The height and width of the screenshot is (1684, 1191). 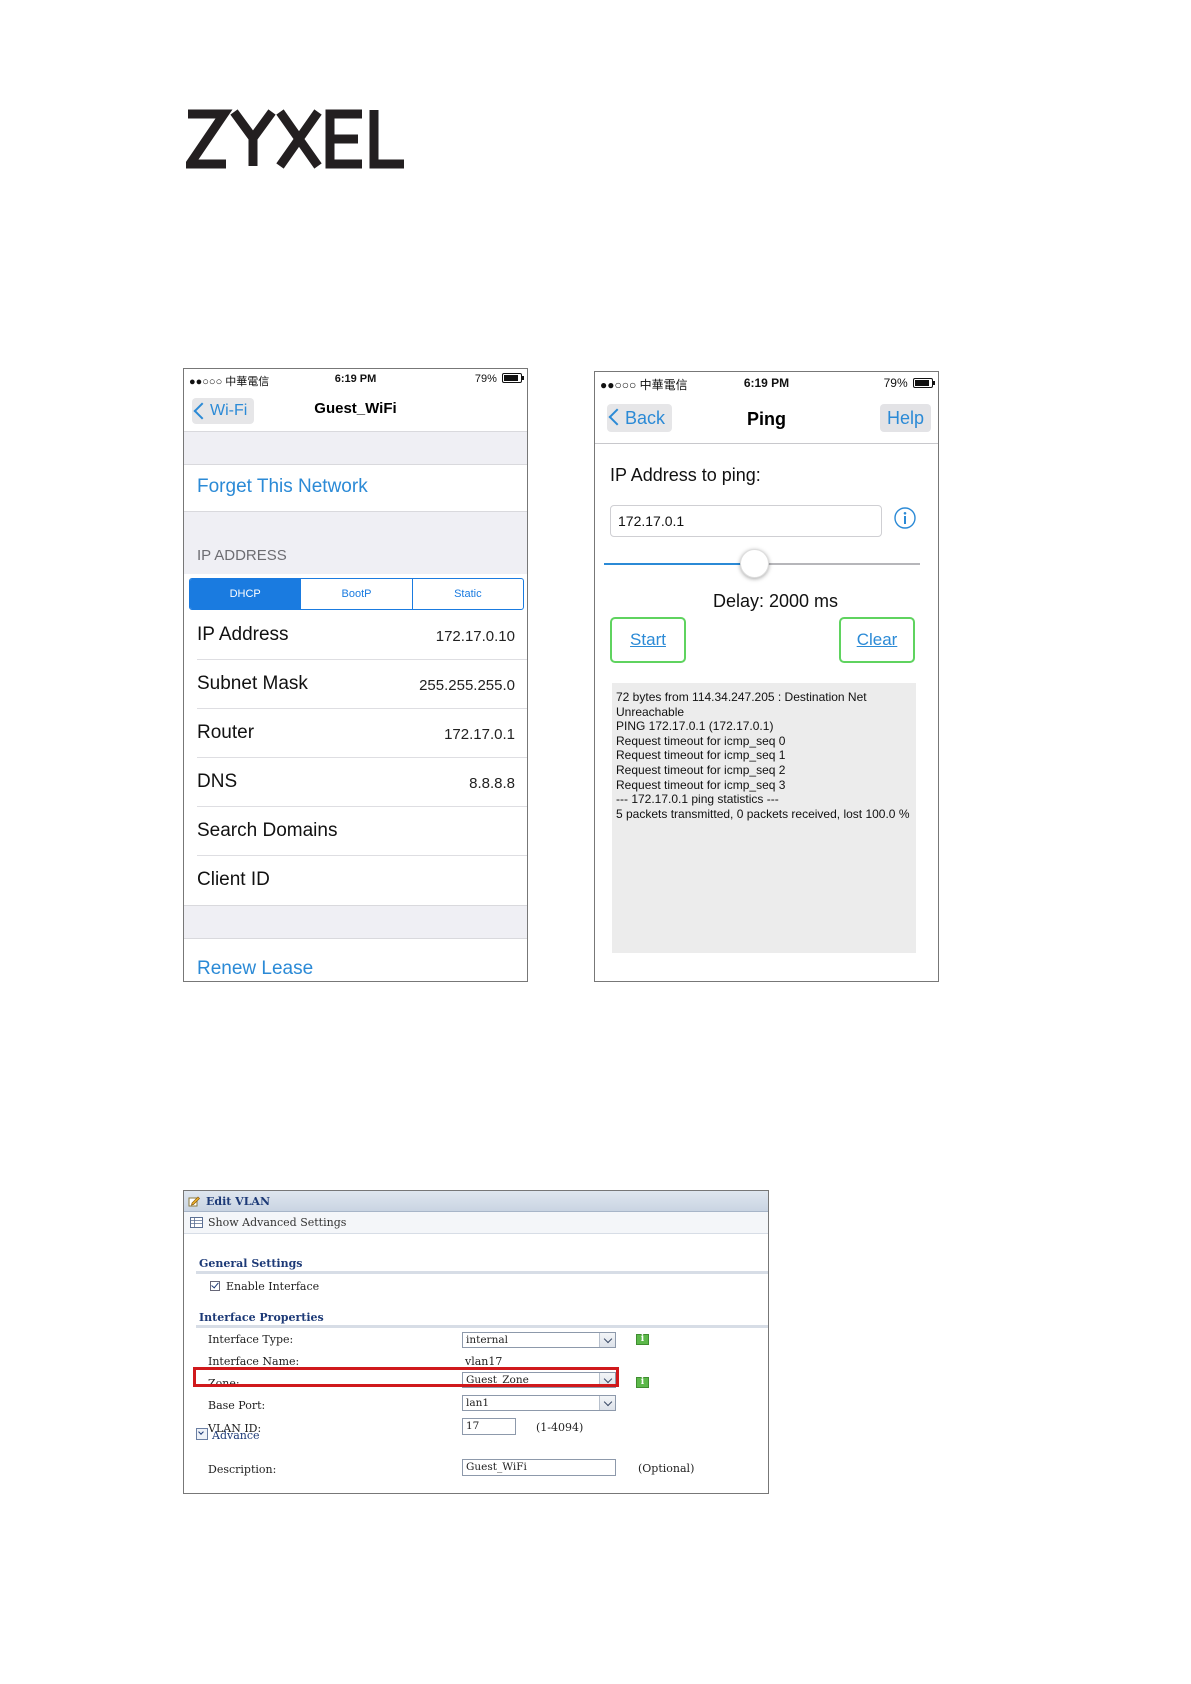 What do you see at coordinates (701, 755) in the screenshot?
I see `log-line: Request timeout for icmp_seq 1` at bounding box center [701, 755].